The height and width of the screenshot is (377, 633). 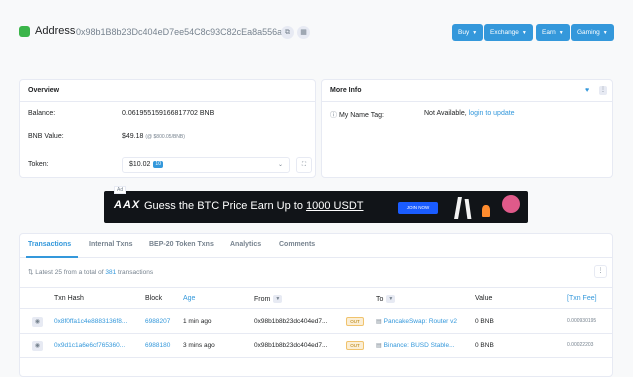 I want to click on tab-analytics: Analytics, so click(x=245, y=244).